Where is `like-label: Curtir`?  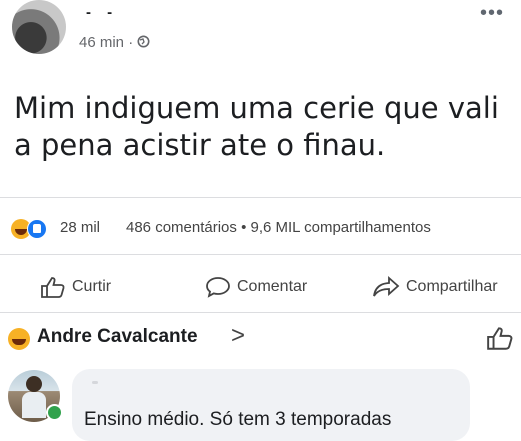
like-label: Curtir is located at coordinates (92, 286).